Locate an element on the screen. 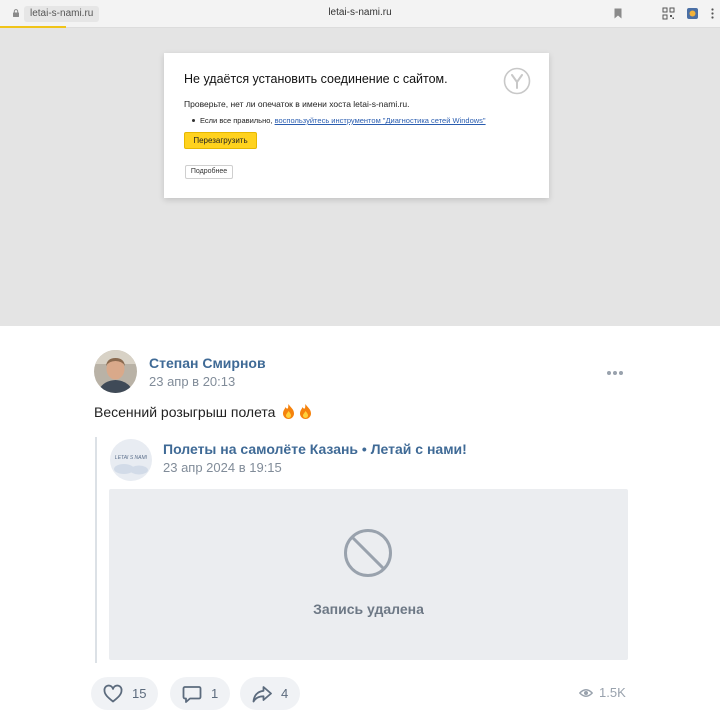 This screenshot has width=720, height=720. post-text-content: Весенний розыгрыш полета is located at coordinates (185, 411).